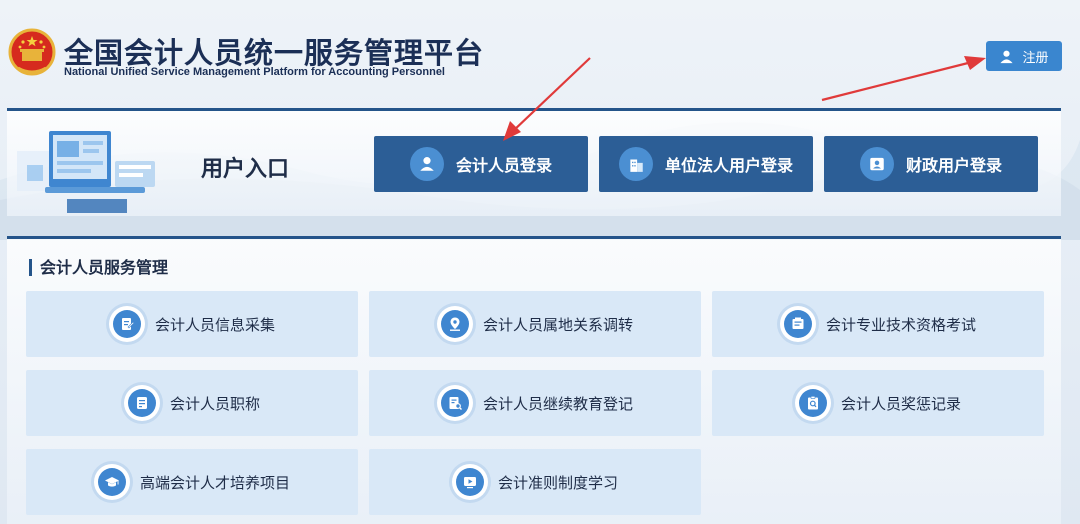  What do you see at coordinates (812, 403) in the screenshot?
I see `clipboard-search-icon` at bounding box center [812, 403].